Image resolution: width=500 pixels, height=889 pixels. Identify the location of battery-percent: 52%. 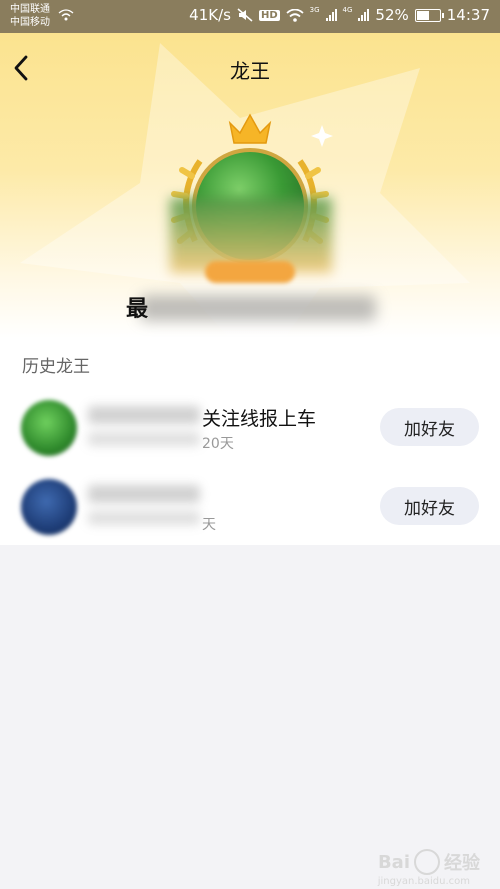
(392, 15).